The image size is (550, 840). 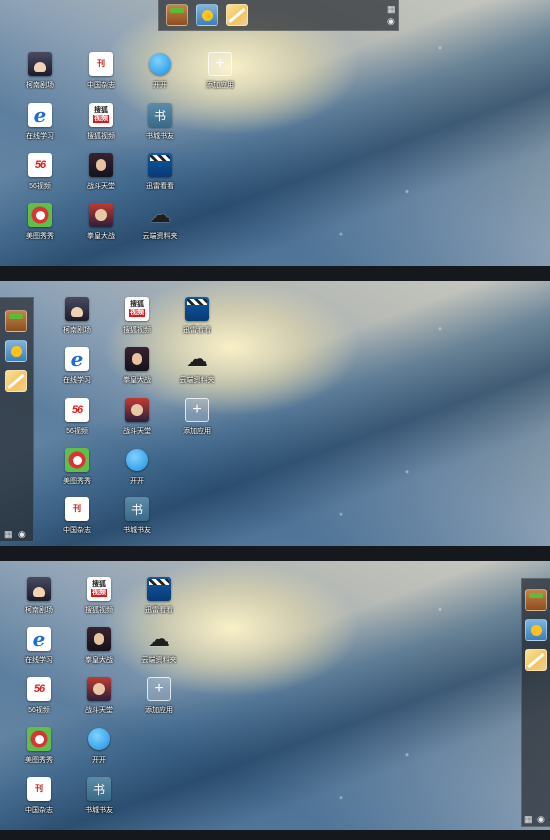 What do you see at coordinates (39, 739) in the screenshot?
I see `meitu-icon` at bounding box center [39, 739].